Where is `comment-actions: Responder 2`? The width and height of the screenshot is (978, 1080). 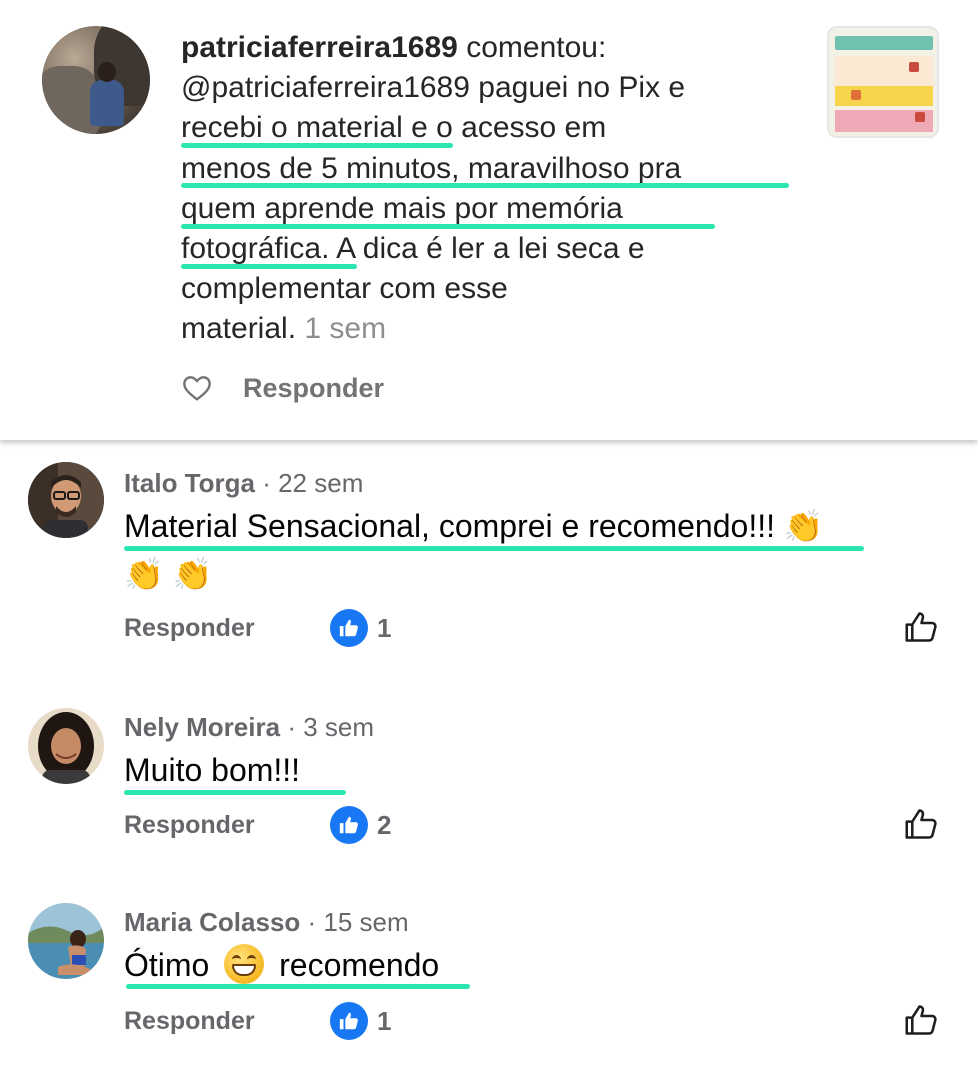 comment-actions: Responder 2 is located at coordinates (257, 825).